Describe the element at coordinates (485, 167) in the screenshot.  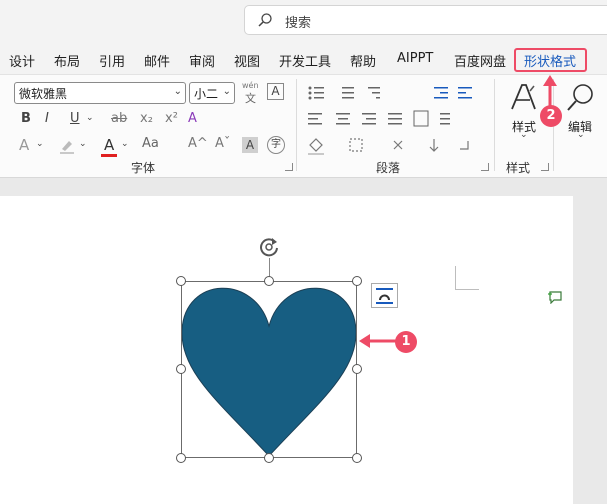
I see `paragraph-dialog-launcher` at that location.